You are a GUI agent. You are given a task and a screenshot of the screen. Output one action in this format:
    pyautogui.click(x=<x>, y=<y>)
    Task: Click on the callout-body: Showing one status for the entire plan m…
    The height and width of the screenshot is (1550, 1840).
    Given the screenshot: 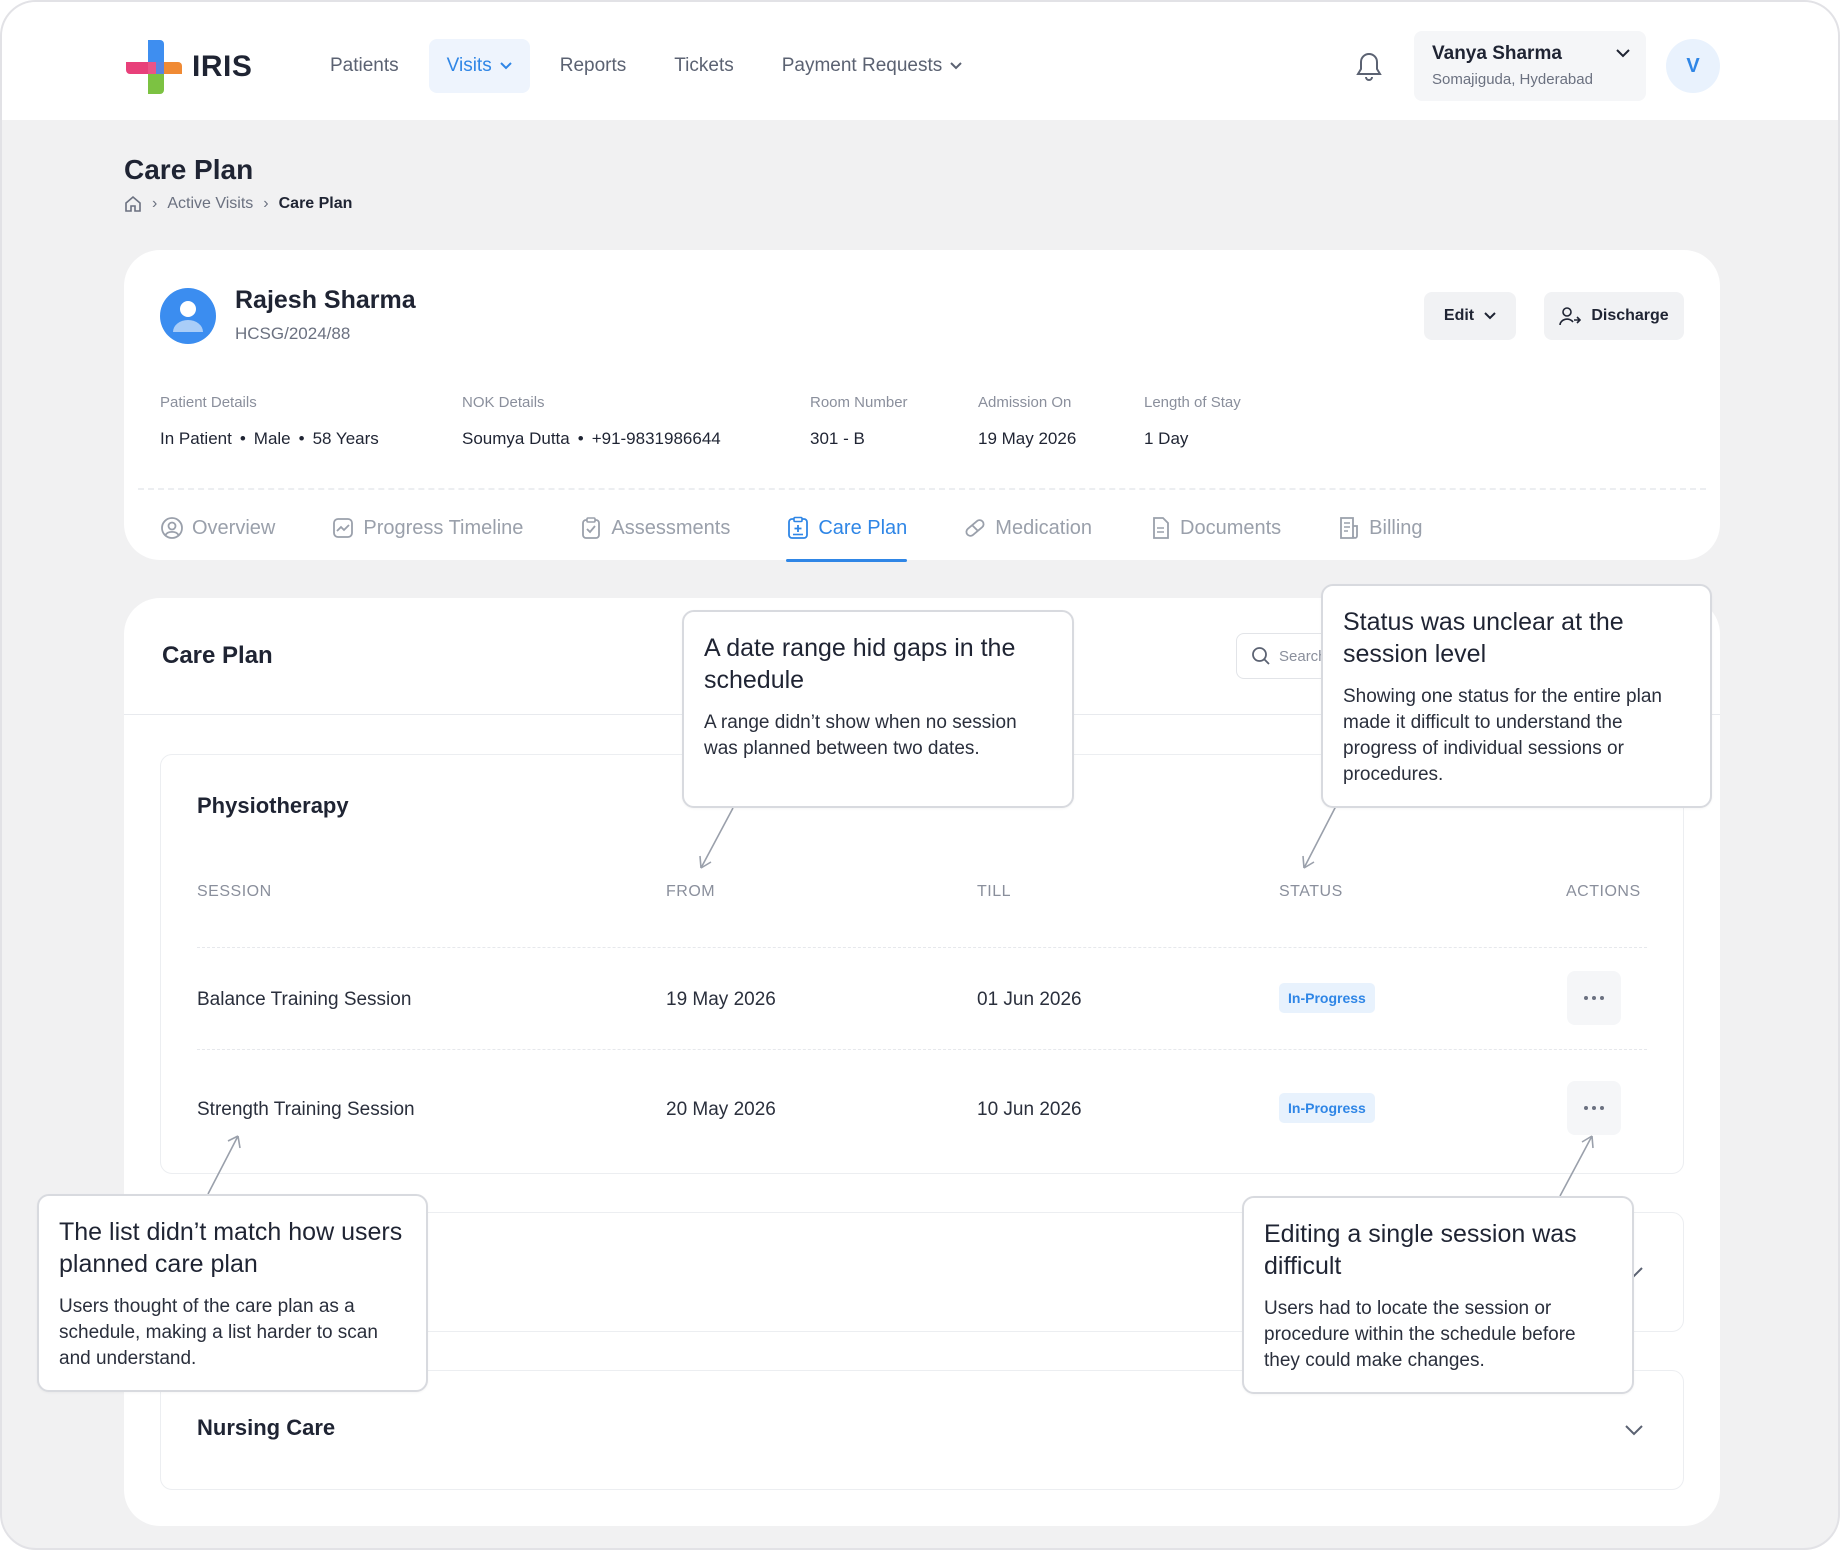 What is the action you would take?
    pyautogui.click(x=1502, y=735)
    